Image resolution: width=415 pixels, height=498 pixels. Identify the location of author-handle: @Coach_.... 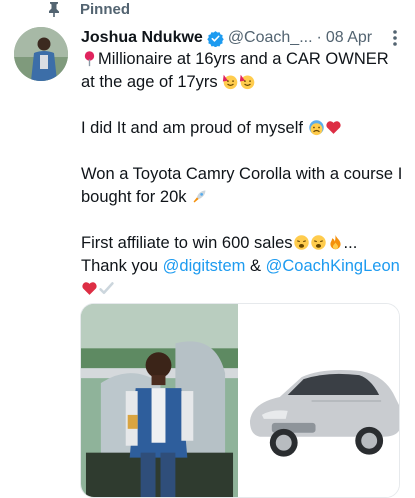
(270, 38).